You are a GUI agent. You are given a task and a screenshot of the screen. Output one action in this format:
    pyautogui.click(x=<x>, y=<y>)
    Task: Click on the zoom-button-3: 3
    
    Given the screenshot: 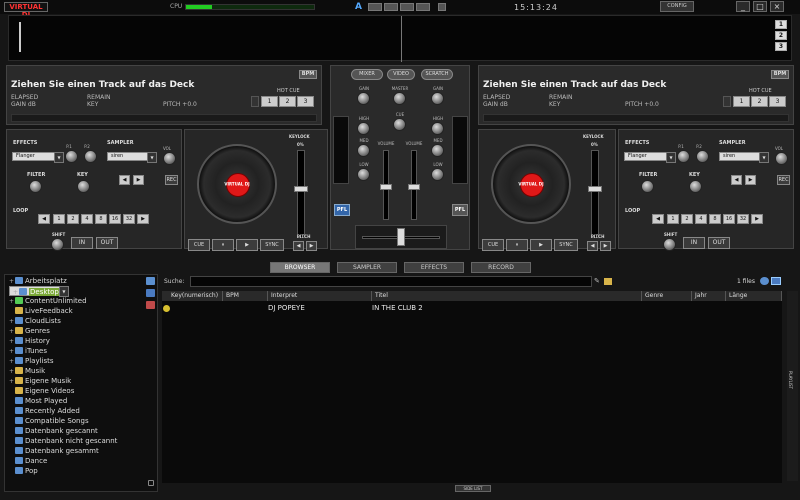 What is the action you would take?
    pyautogui.click(x=781, y=46)
    